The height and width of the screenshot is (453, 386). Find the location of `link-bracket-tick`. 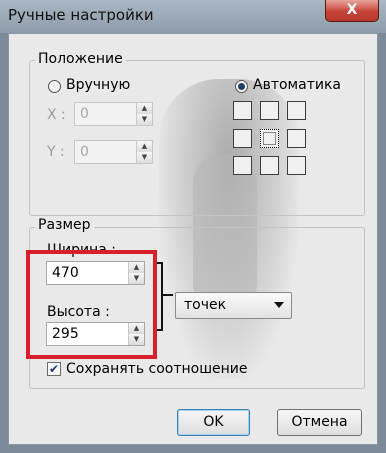

link-bracket-tick is located at coordinates (167, 295).